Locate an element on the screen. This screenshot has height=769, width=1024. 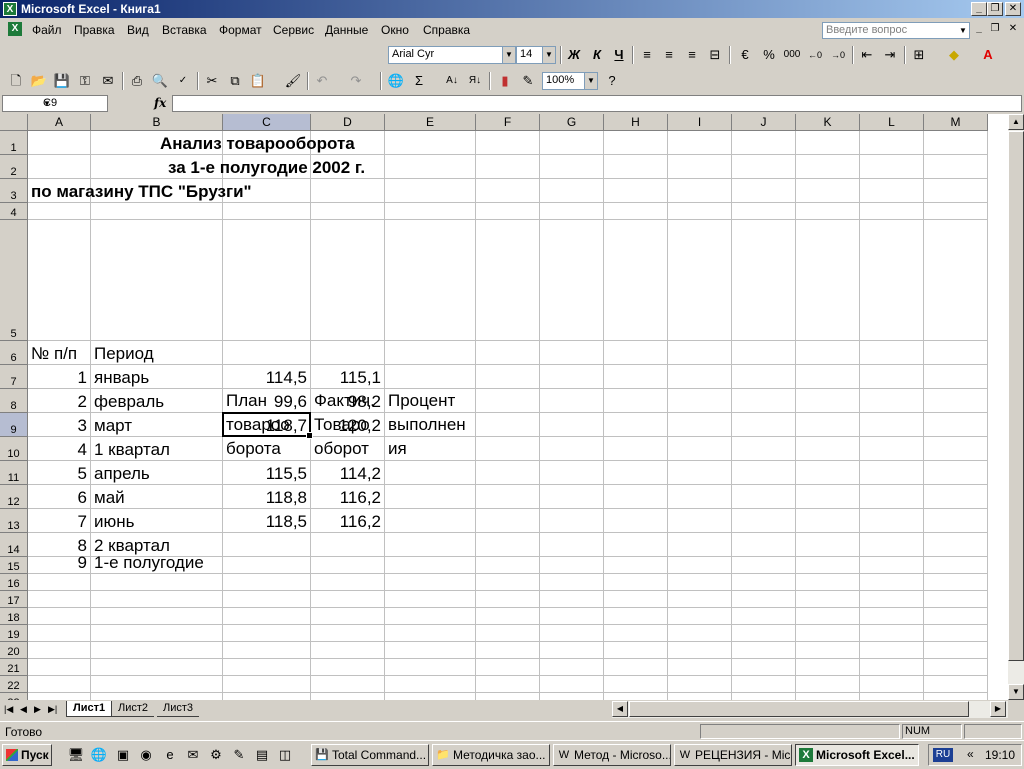
currency-icon: € is located at coordinates (745, 55).